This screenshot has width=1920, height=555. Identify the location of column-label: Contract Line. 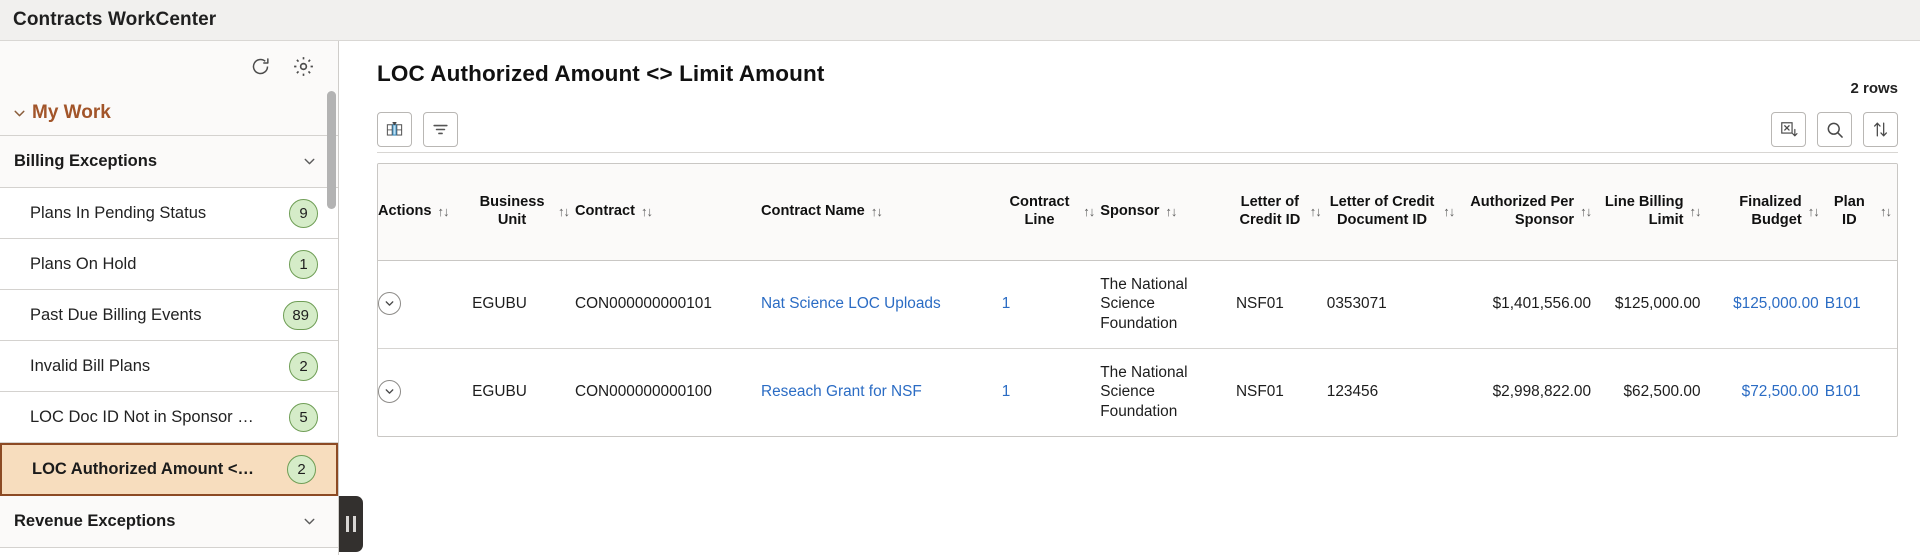
(1039, 210).